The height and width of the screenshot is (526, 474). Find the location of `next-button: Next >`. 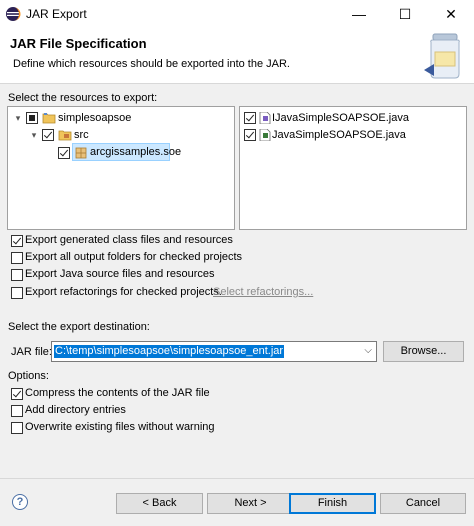

next-button: Next > is located at coordinates (250, 503).